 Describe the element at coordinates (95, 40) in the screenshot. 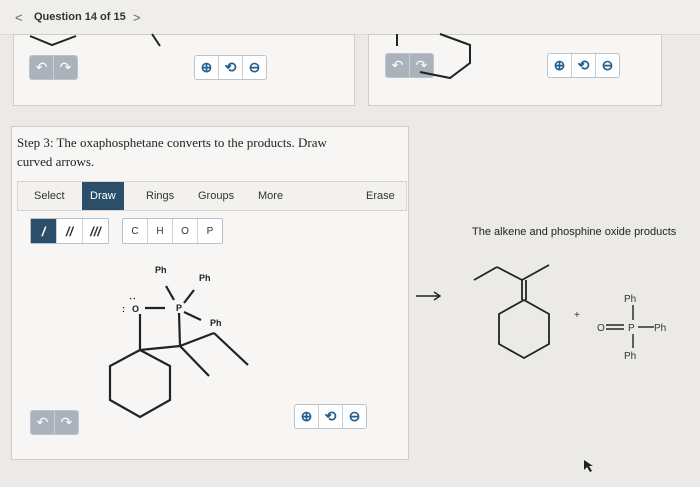

I see `previous-structure-left` at that location.